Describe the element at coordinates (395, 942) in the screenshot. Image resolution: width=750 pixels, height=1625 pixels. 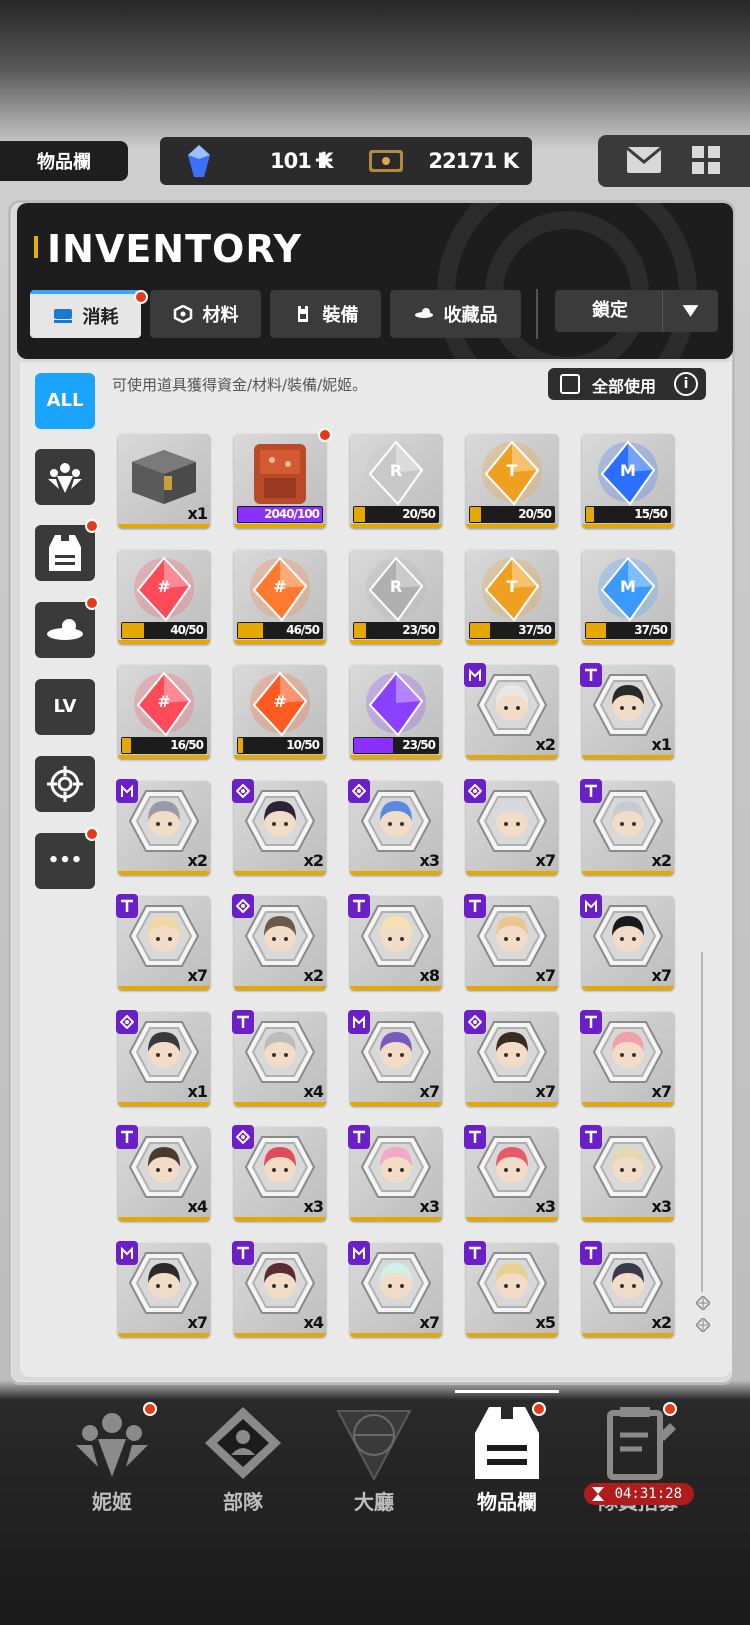
I see `inventory-item: x8` at that location.